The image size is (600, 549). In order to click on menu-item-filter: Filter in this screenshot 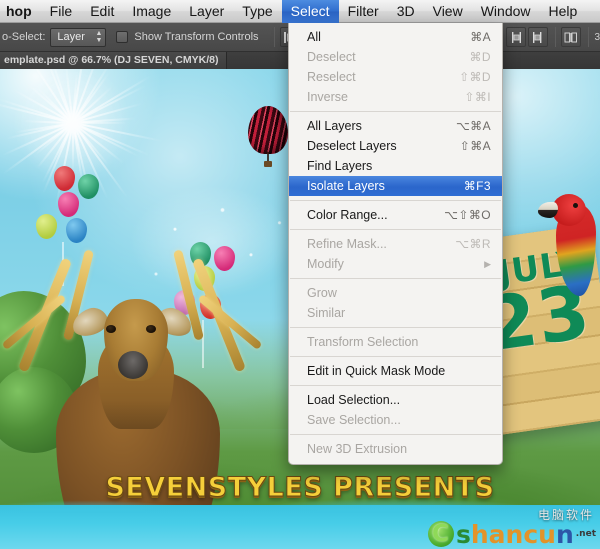, I will do `click(363, 11)`.